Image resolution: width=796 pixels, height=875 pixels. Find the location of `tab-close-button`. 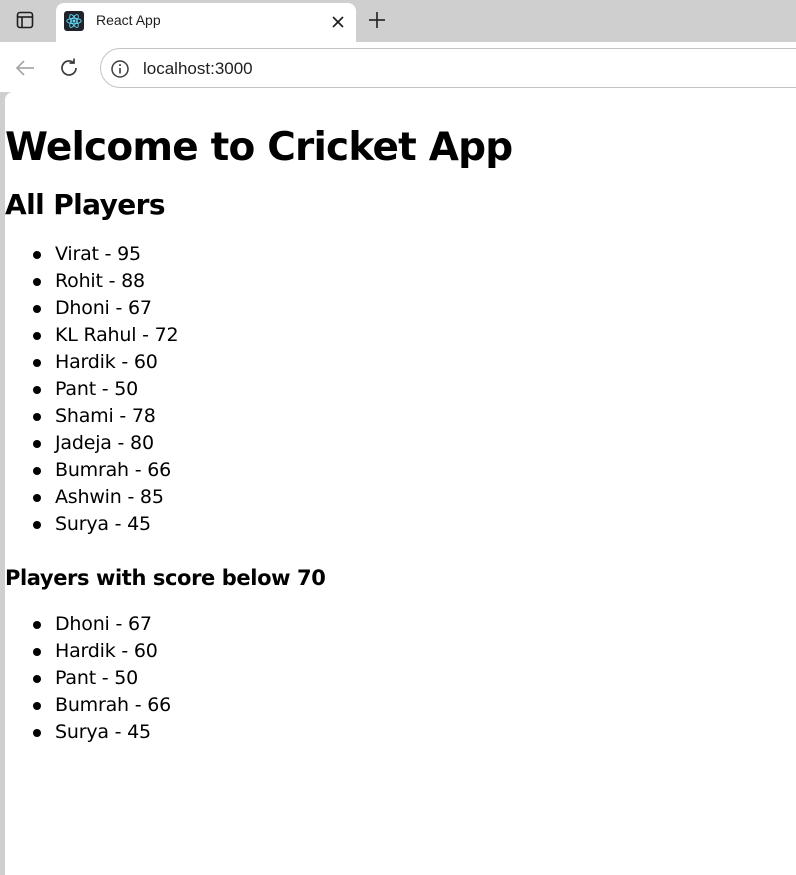

tab-close-button is located at coordinates (338, 22).